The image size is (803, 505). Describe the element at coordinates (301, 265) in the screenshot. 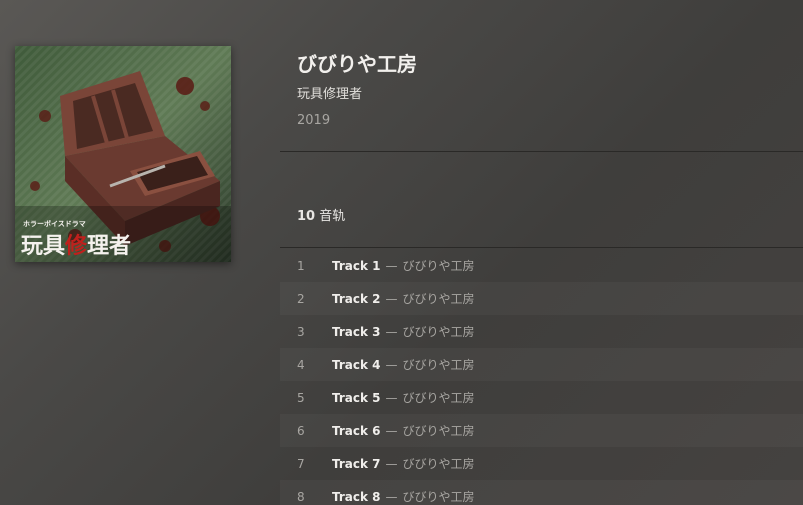

I see `track-number: 1` at that location.